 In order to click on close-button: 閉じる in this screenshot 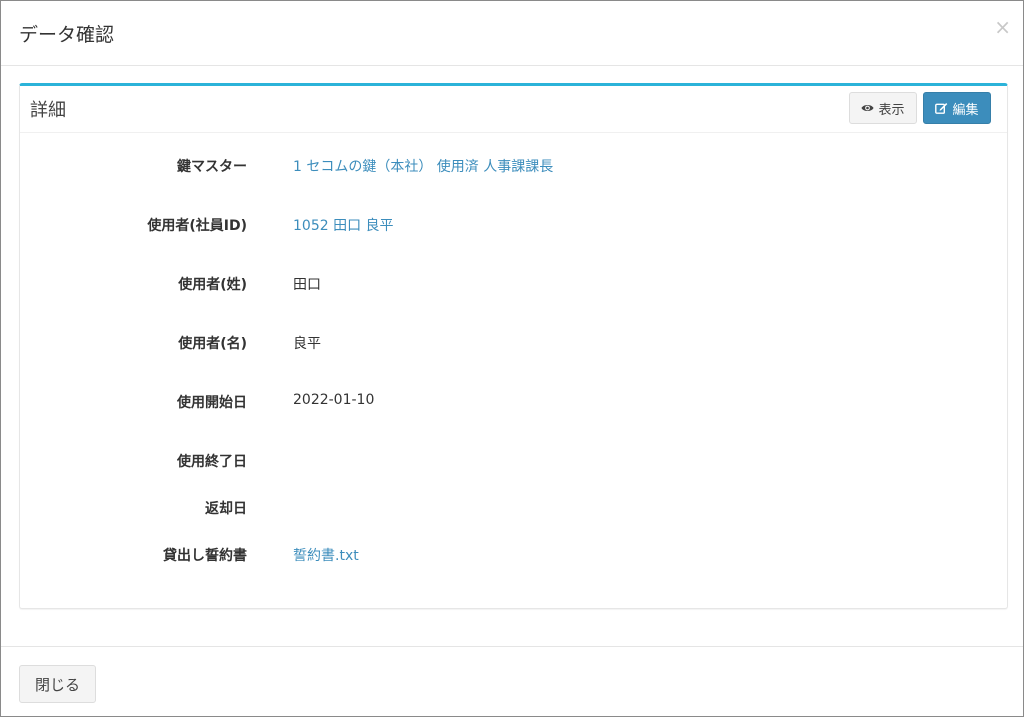, I will do `click(57, 684)`.